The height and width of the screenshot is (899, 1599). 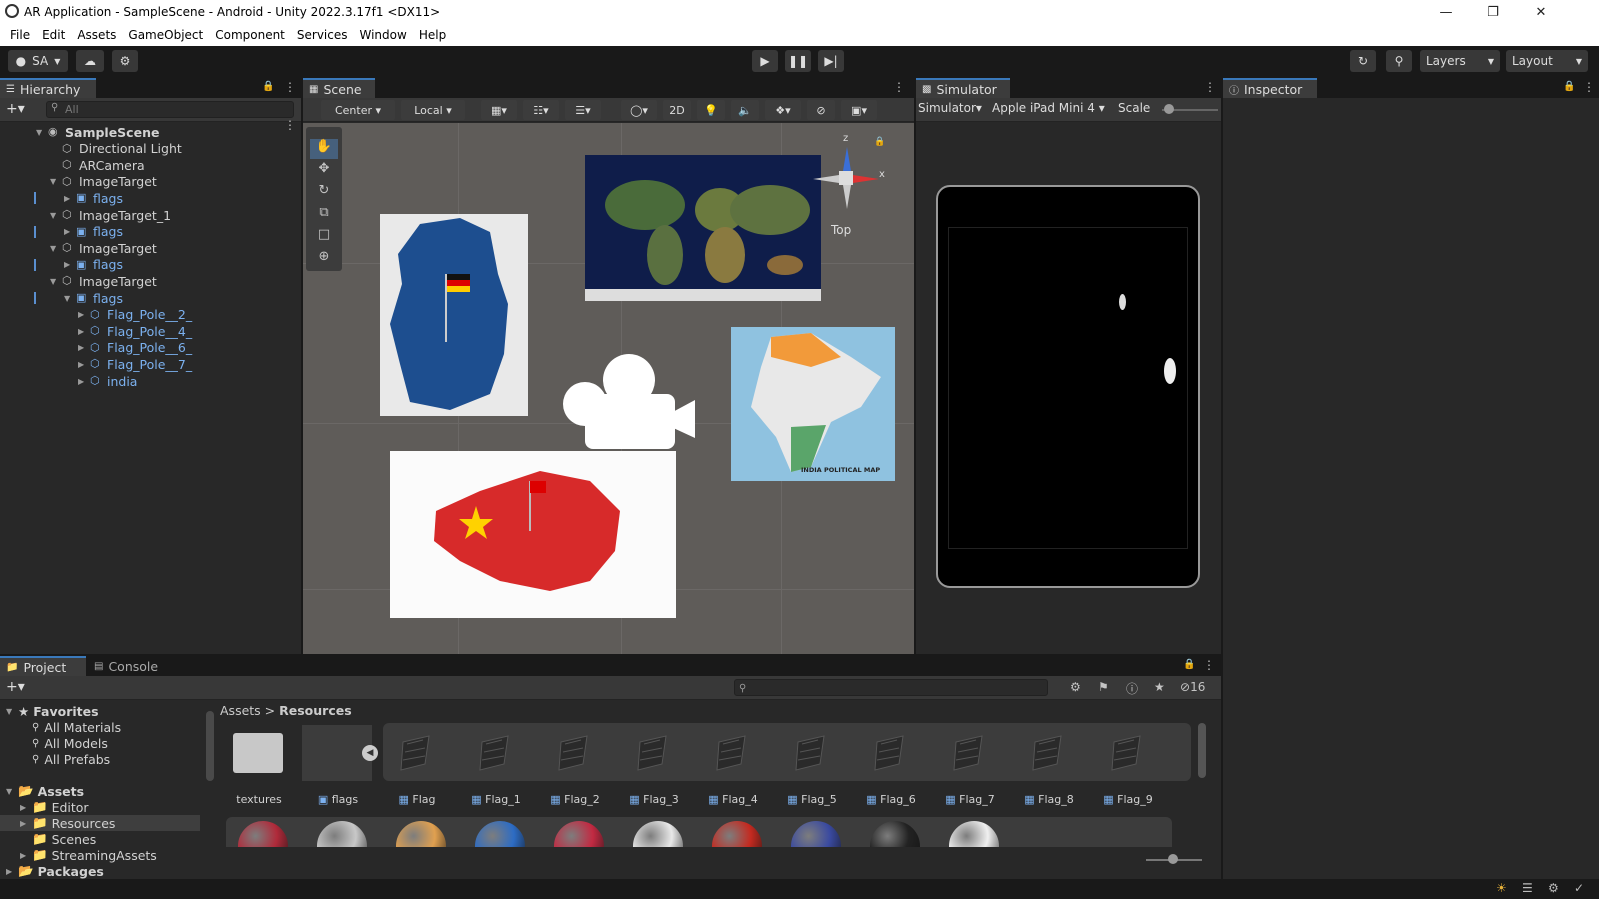 What do you see at coordinates (821, 110) in the screenshot?
I see `visibility-button: ⊘` at bounding box center [821, 110].